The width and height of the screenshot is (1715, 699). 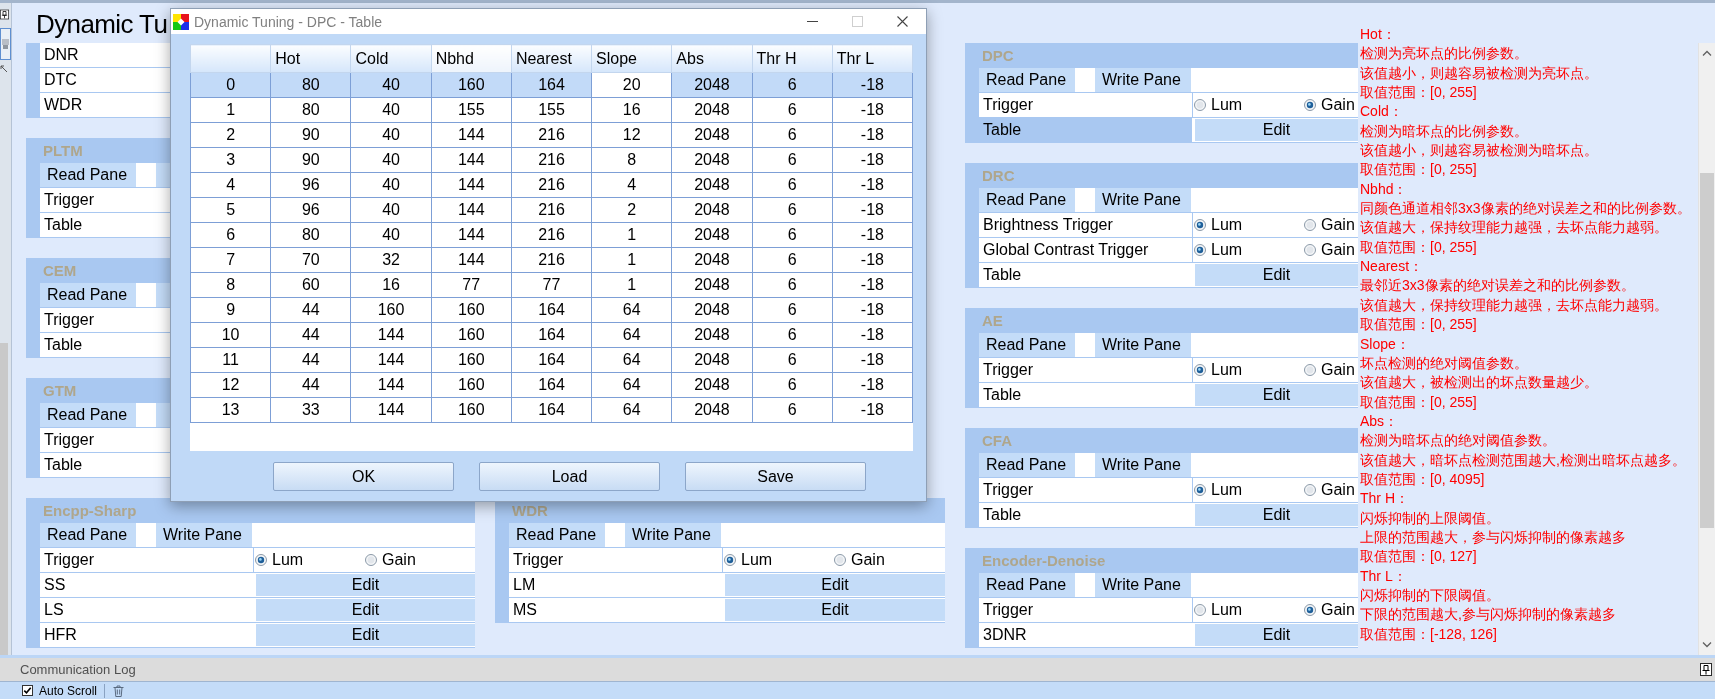 I want to click on table-cell: 33, so click(x=310, y=410).